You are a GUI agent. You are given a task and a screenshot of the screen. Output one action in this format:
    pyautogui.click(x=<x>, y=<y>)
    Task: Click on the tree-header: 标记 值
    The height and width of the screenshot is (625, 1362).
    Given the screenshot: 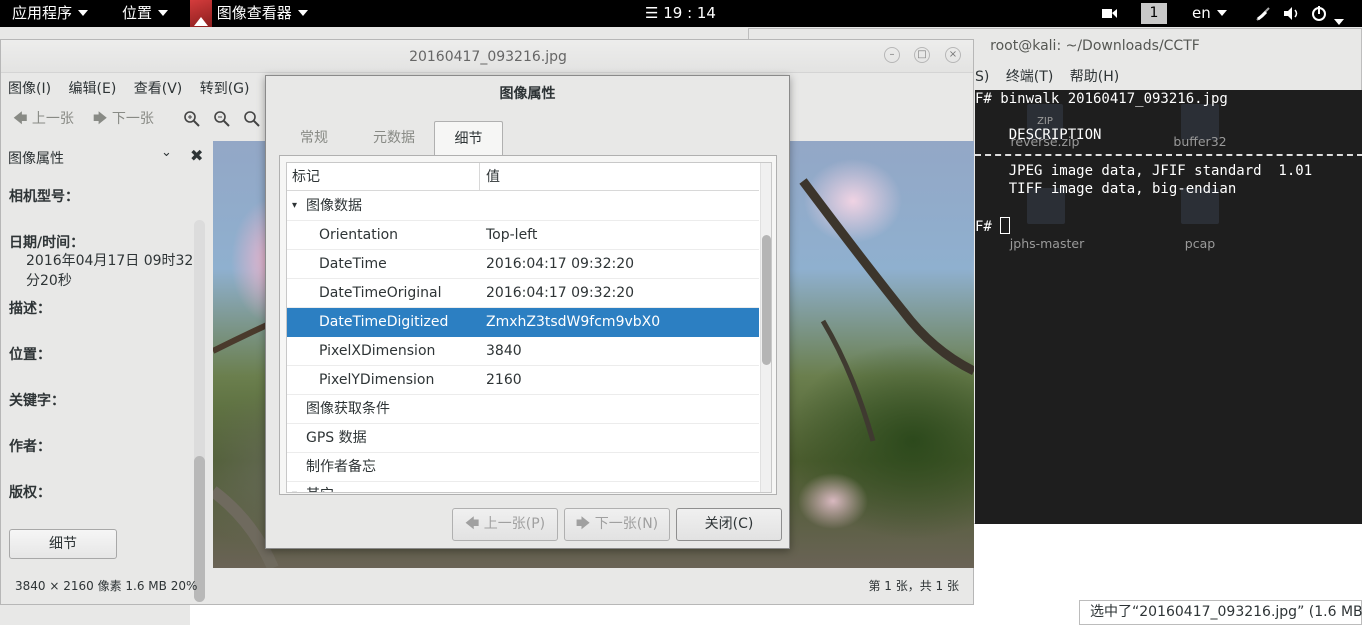 What is the action you would take?
    pyautogui.click(x=523, y=177)
    